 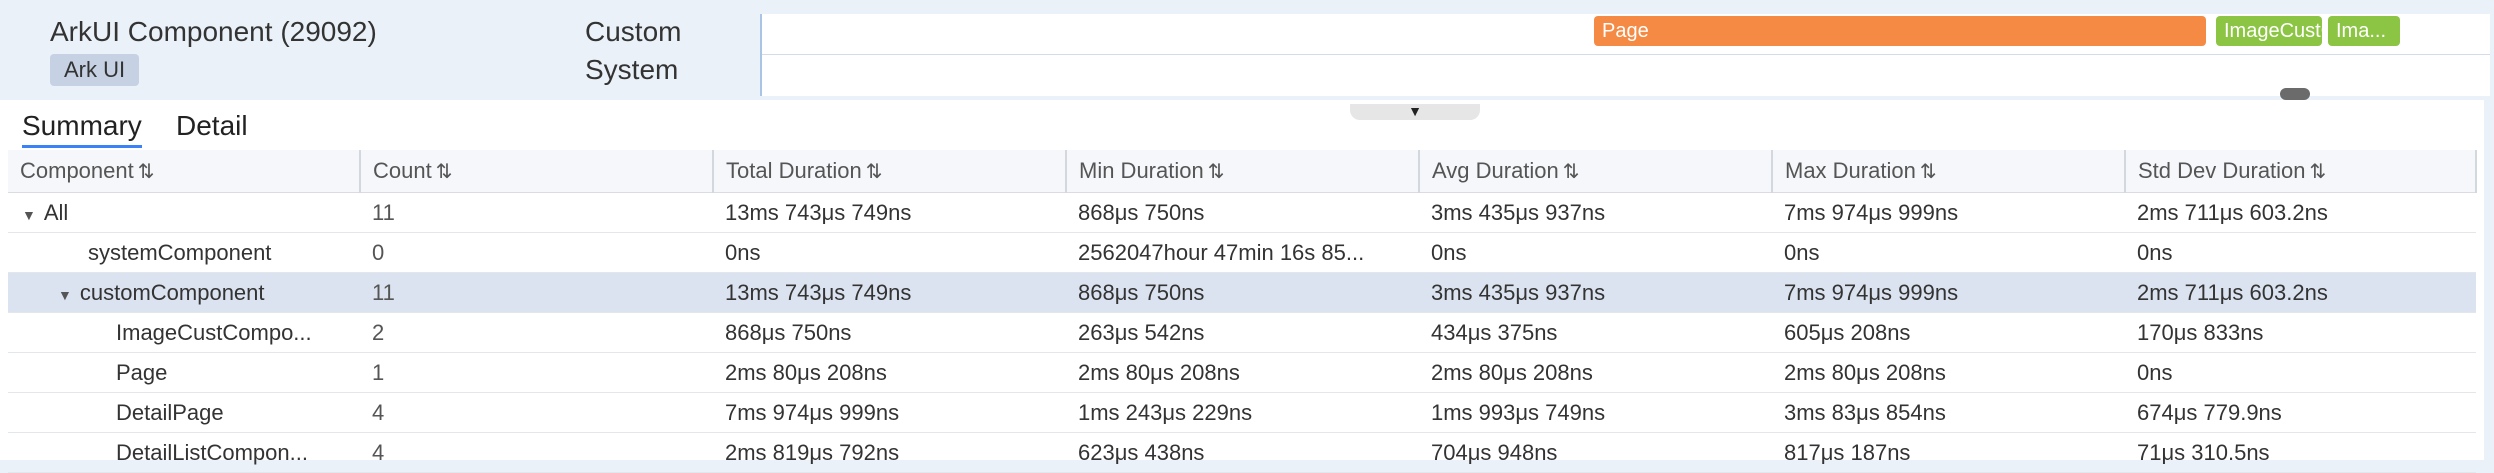 What do you see at coordinates (1595, 452) in the screenshot?
I see `row-avg: 704μs 948ns` at bounding box center [1595, 452].